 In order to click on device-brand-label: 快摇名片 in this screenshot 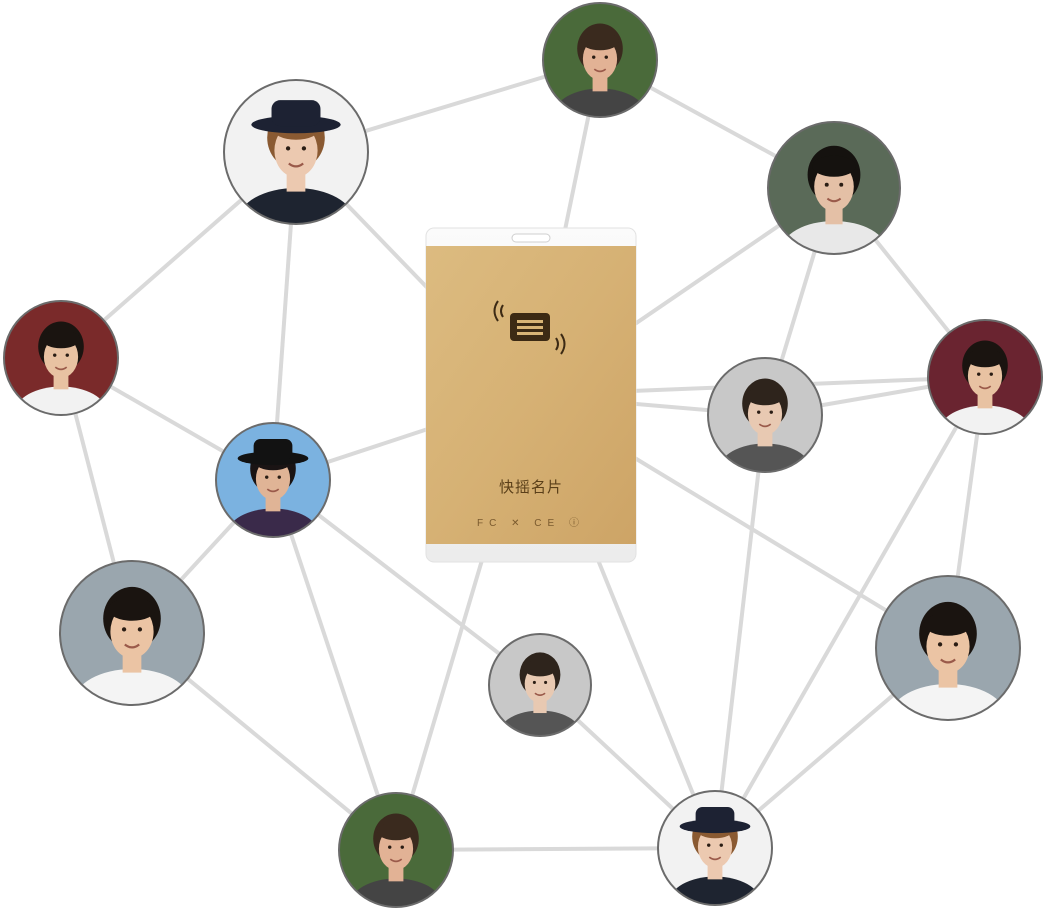, I will do `click(530, 487)`.